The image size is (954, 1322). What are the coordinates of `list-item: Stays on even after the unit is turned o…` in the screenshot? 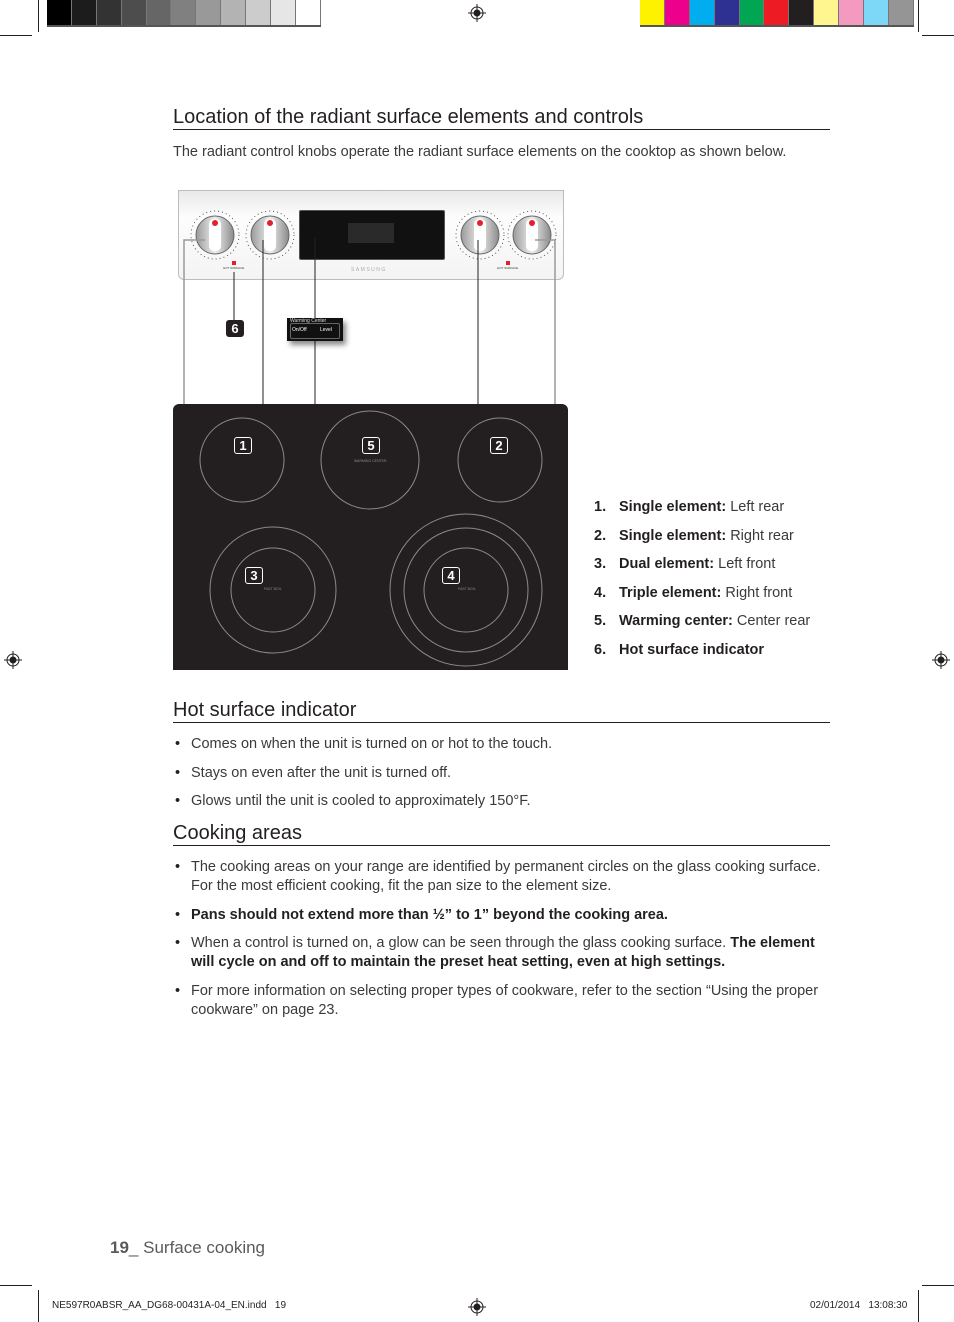 It's located at (503, 773).